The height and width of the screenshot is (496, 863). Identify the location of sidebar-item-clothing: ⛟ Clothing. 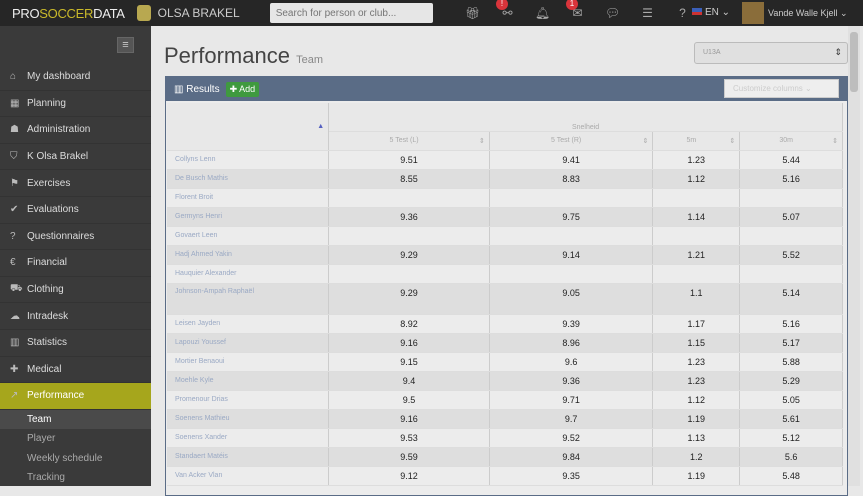
(75, 290).